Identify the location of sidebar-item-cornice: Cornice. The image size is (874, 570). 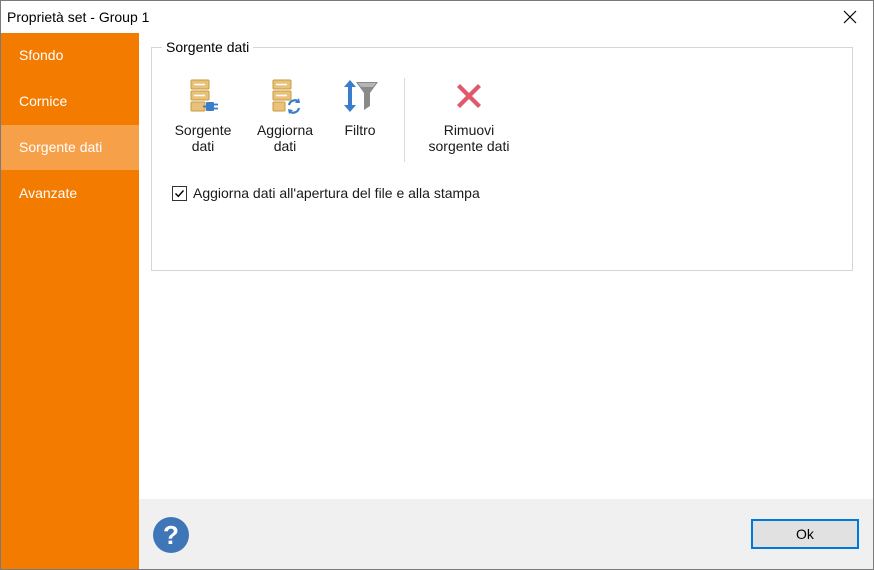
(70, 101).